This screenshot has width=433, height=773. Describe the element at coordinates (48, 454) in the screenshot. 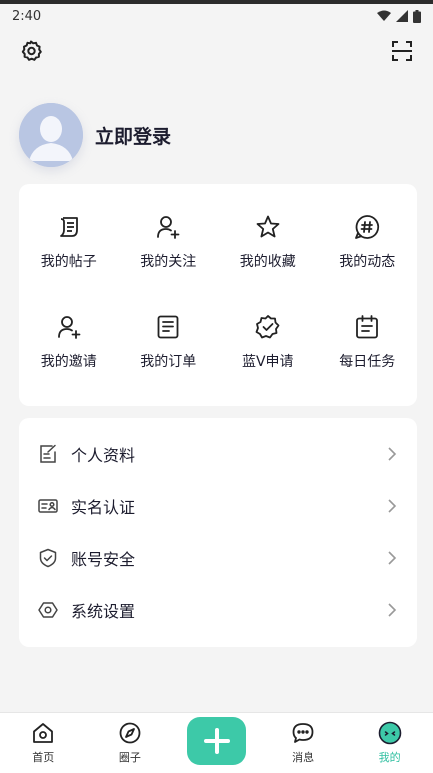

I see `edit-doc-icon` at that location.